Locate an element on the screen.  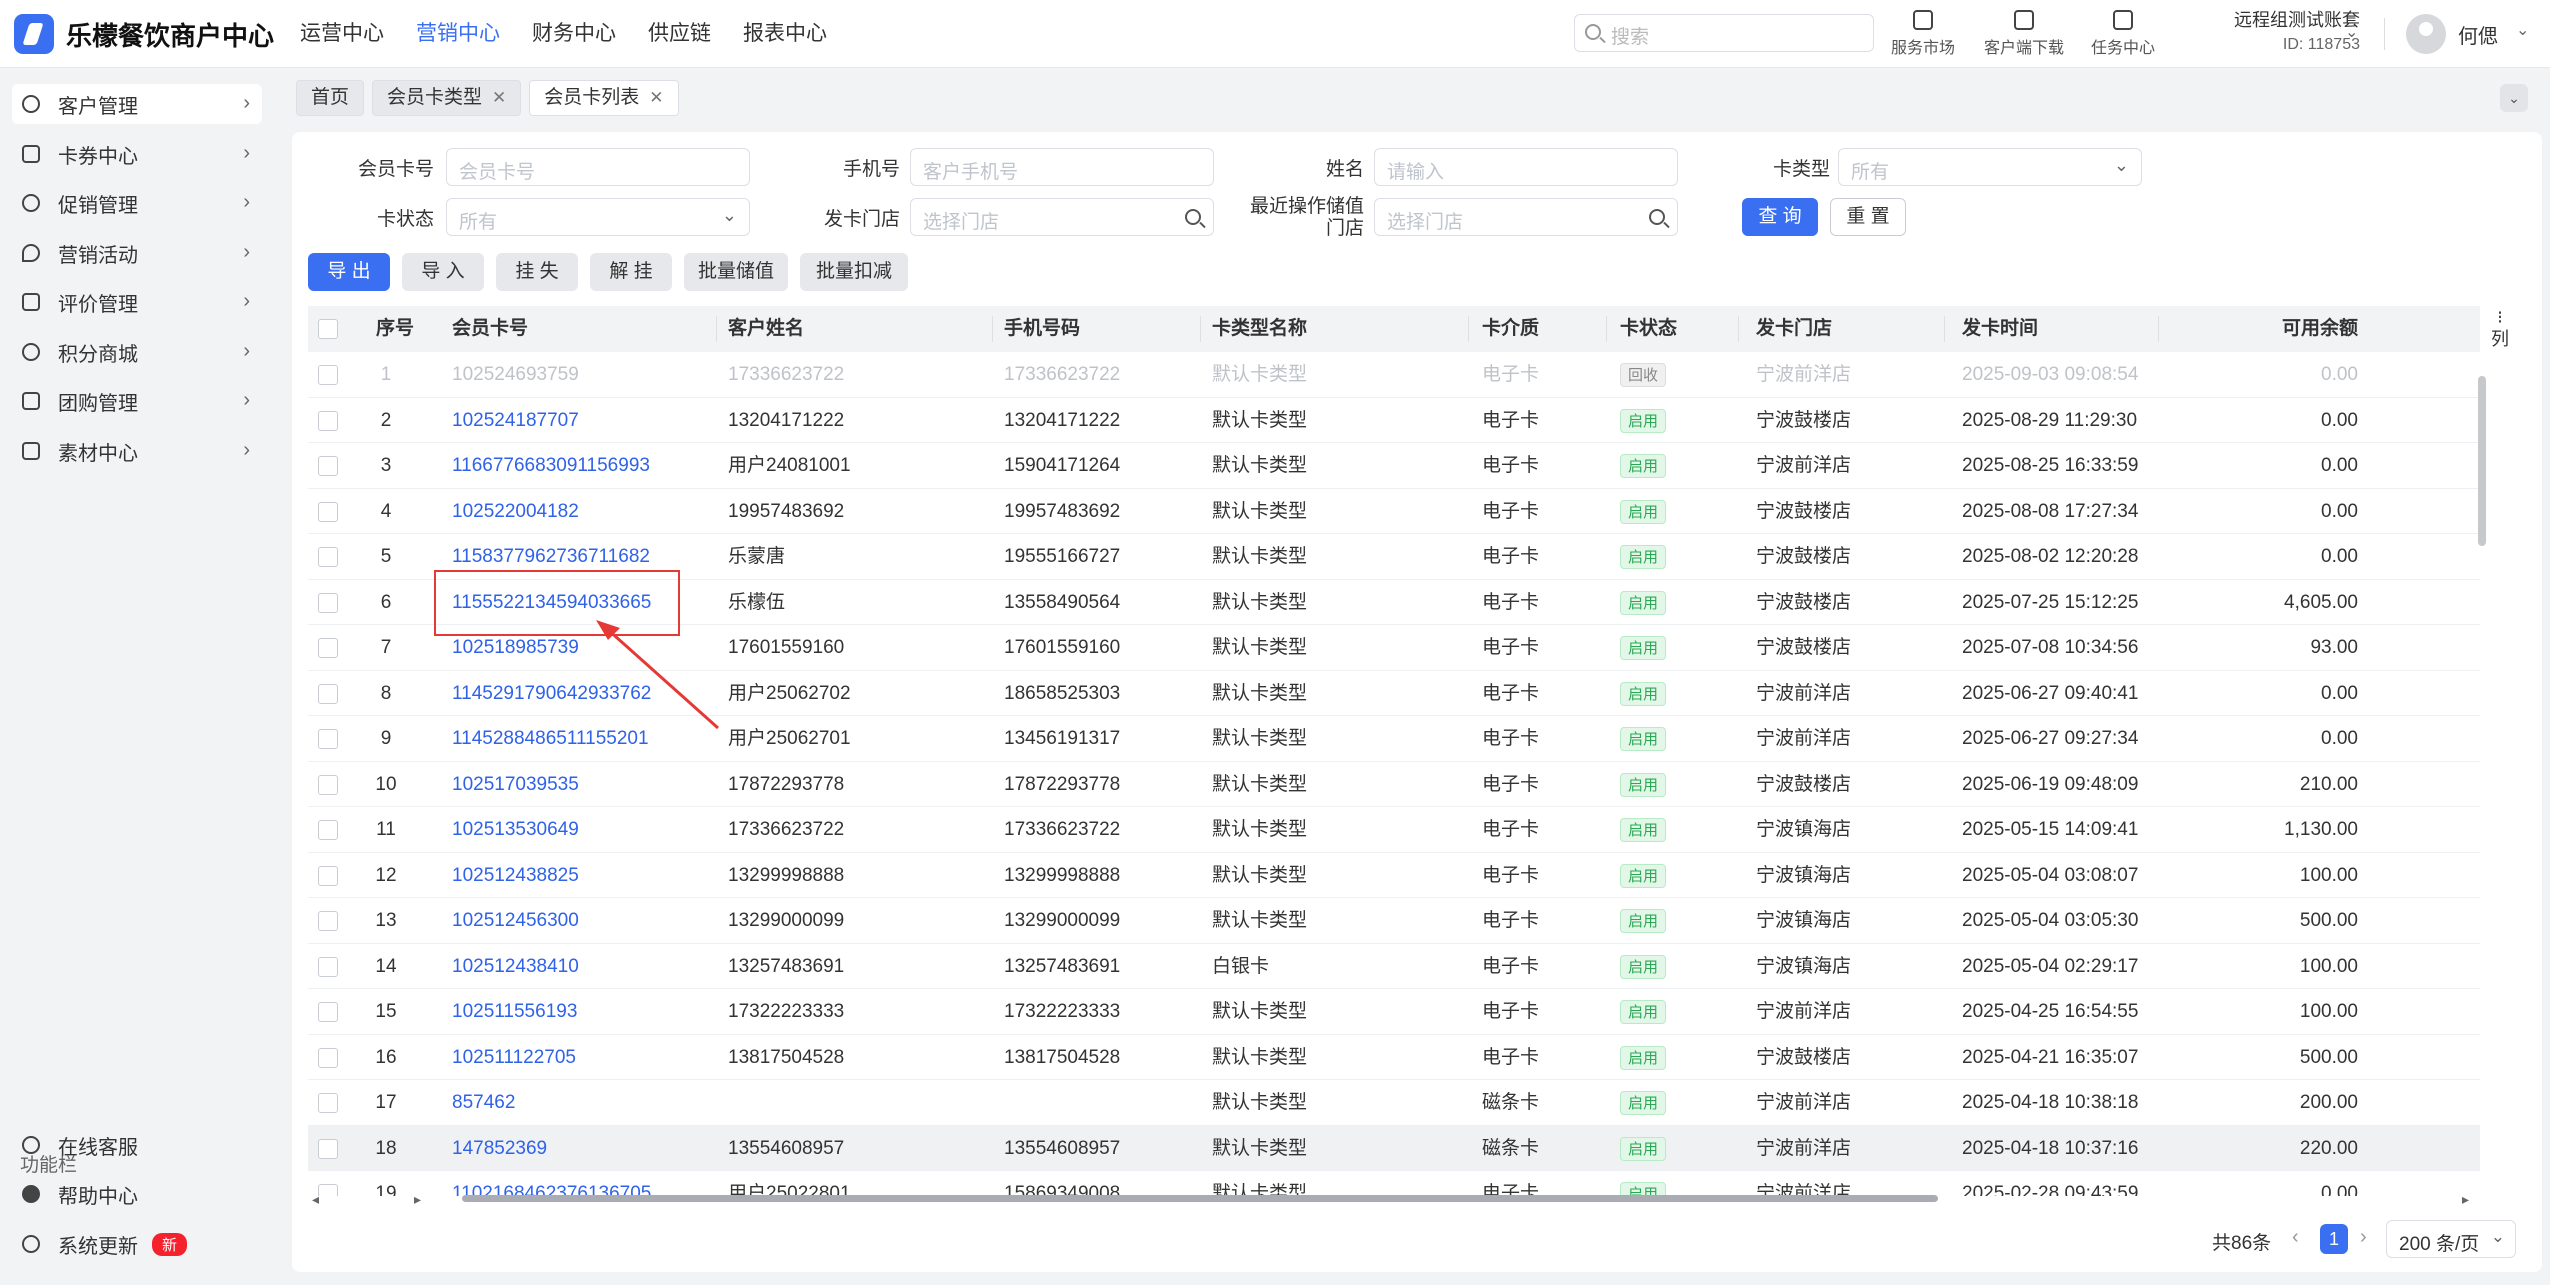
annotation-arrow is located at coordinates (657, 675).